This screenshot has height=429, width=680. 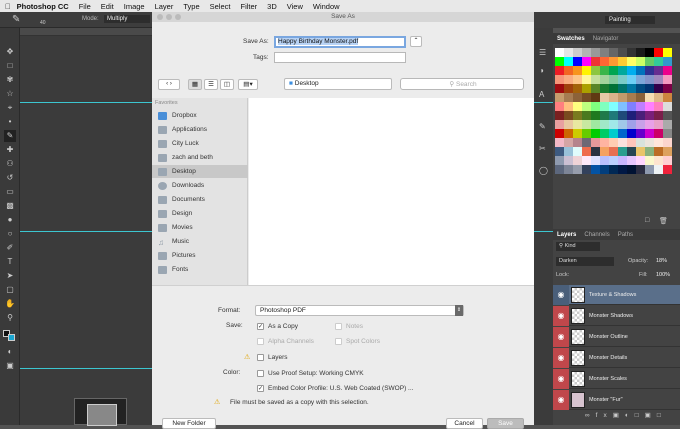 I want to click on hand-tool-icon: ✋, so click(x=10, y=304).